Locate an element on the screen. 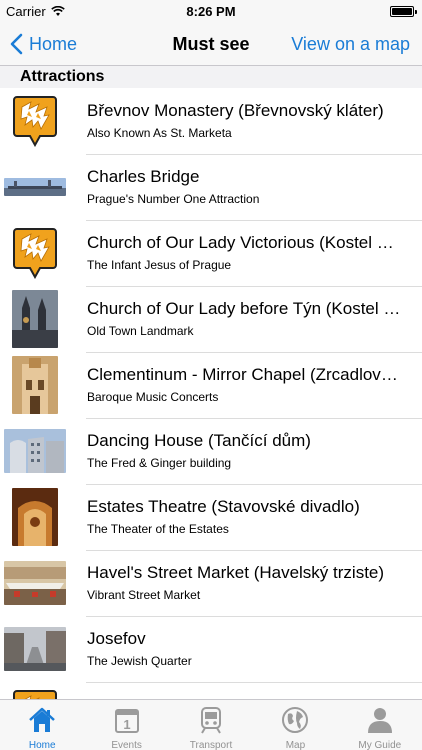  tab-label: Transport is located at coordinates (211, 745).